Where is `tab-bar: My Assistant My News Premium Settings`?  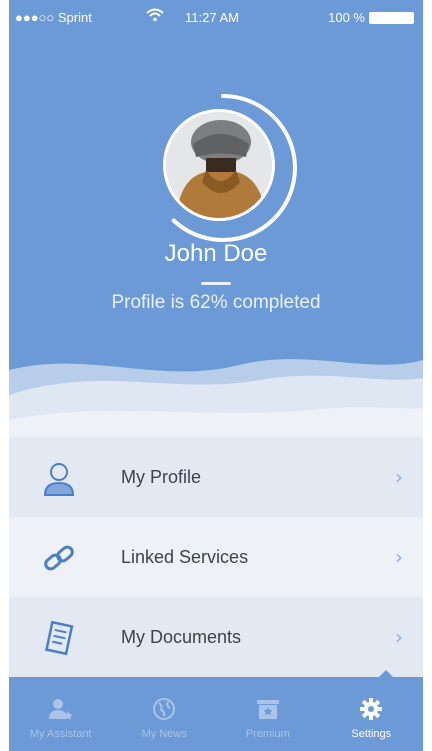 tab-bar: My Assistant My News Premium Settings is located at coordinates (216, 714).